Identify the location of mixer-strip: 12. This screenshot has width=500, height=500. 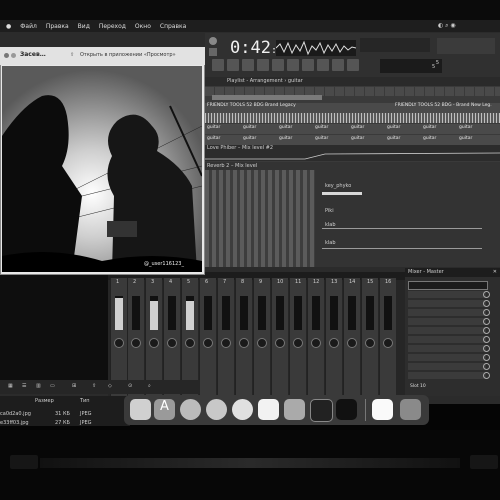
(315, 337).